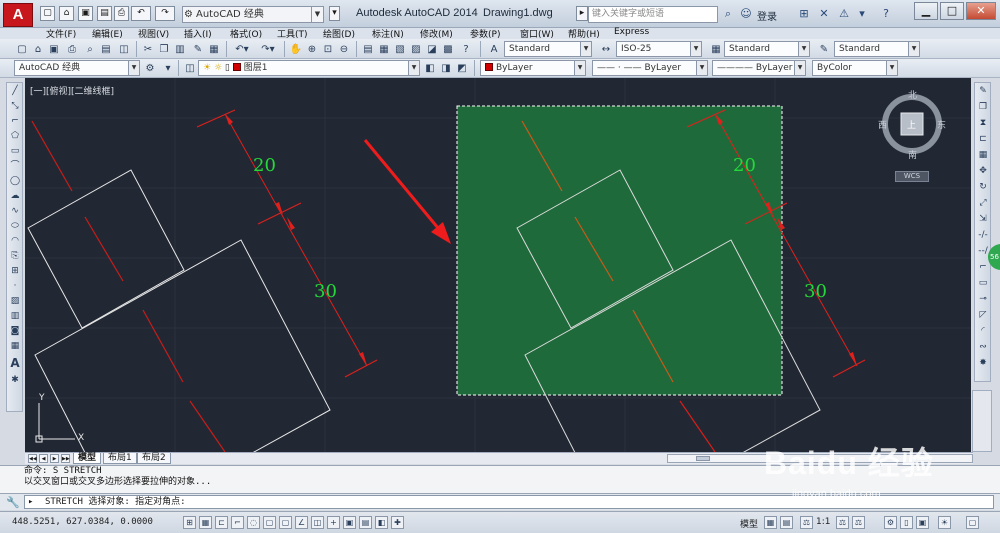  I want to click on redo-icon: ↷▾, so click(268, 49).